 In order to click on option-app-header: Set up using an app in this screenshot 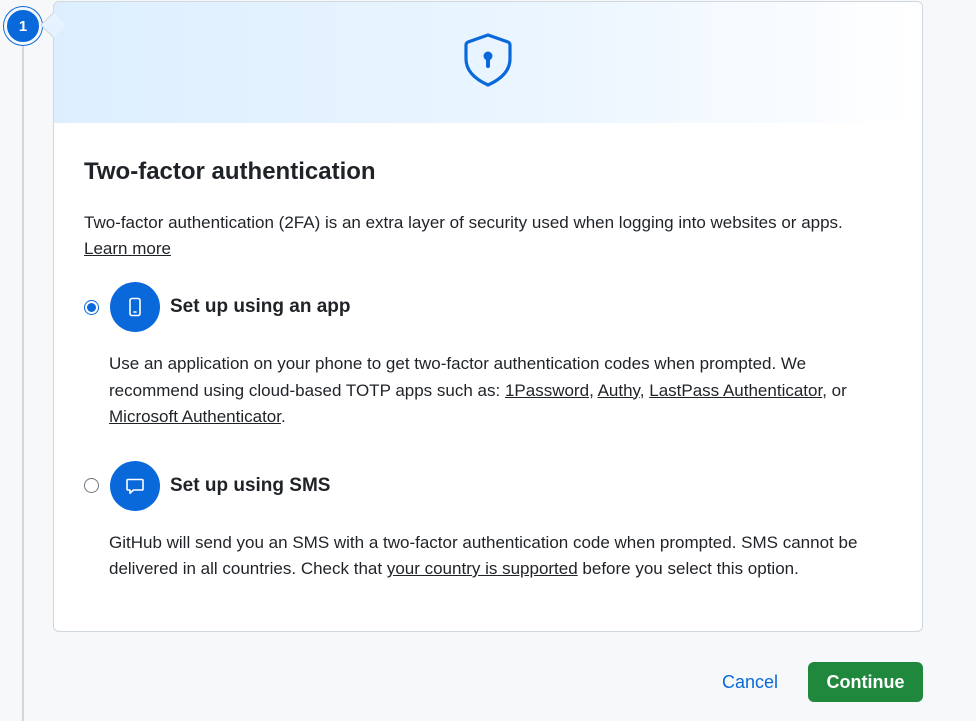, I will do `click(488, 307)`.